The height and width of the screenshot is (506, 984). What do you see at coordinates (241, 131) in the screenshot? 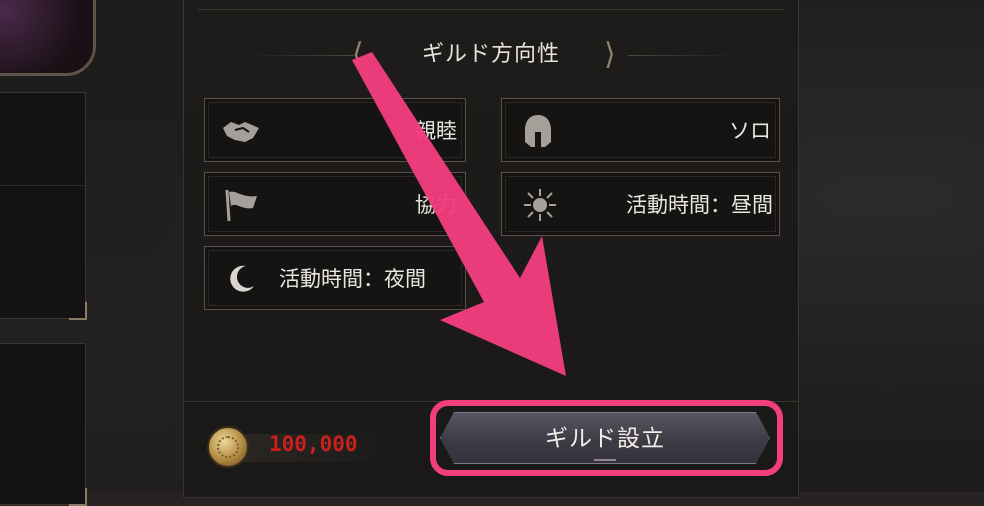
I see `handshake-icon` at bounding box center [241, 131].